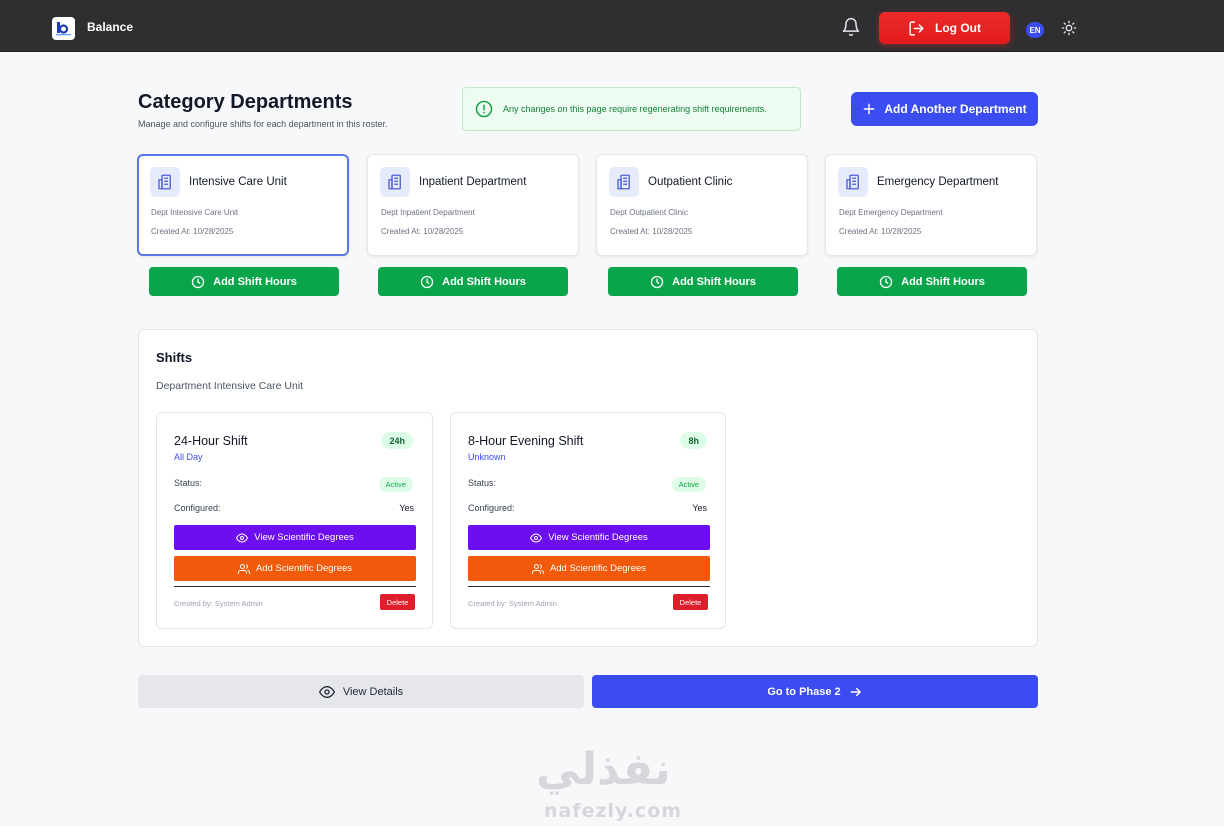 The height and width of the screenshot is (826, 1224). Describe the element at coordinates (245, 102) in the screenshot. I see `page-title: Category Departments` at that location.